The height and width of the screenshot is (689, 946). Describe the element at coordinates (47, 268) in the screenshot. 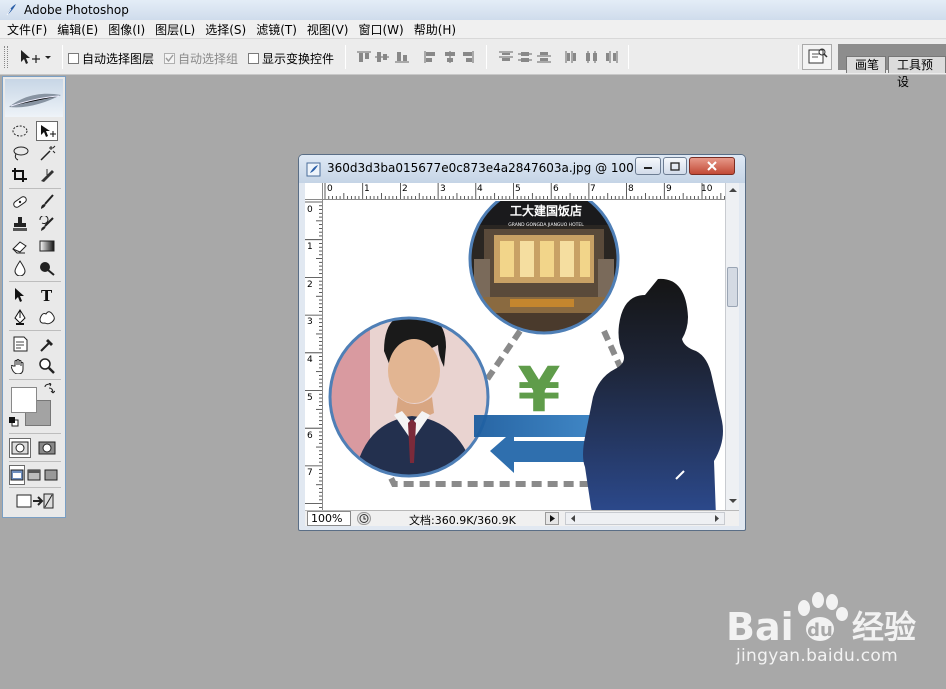

I see `dodge-tool-icon` at that location.